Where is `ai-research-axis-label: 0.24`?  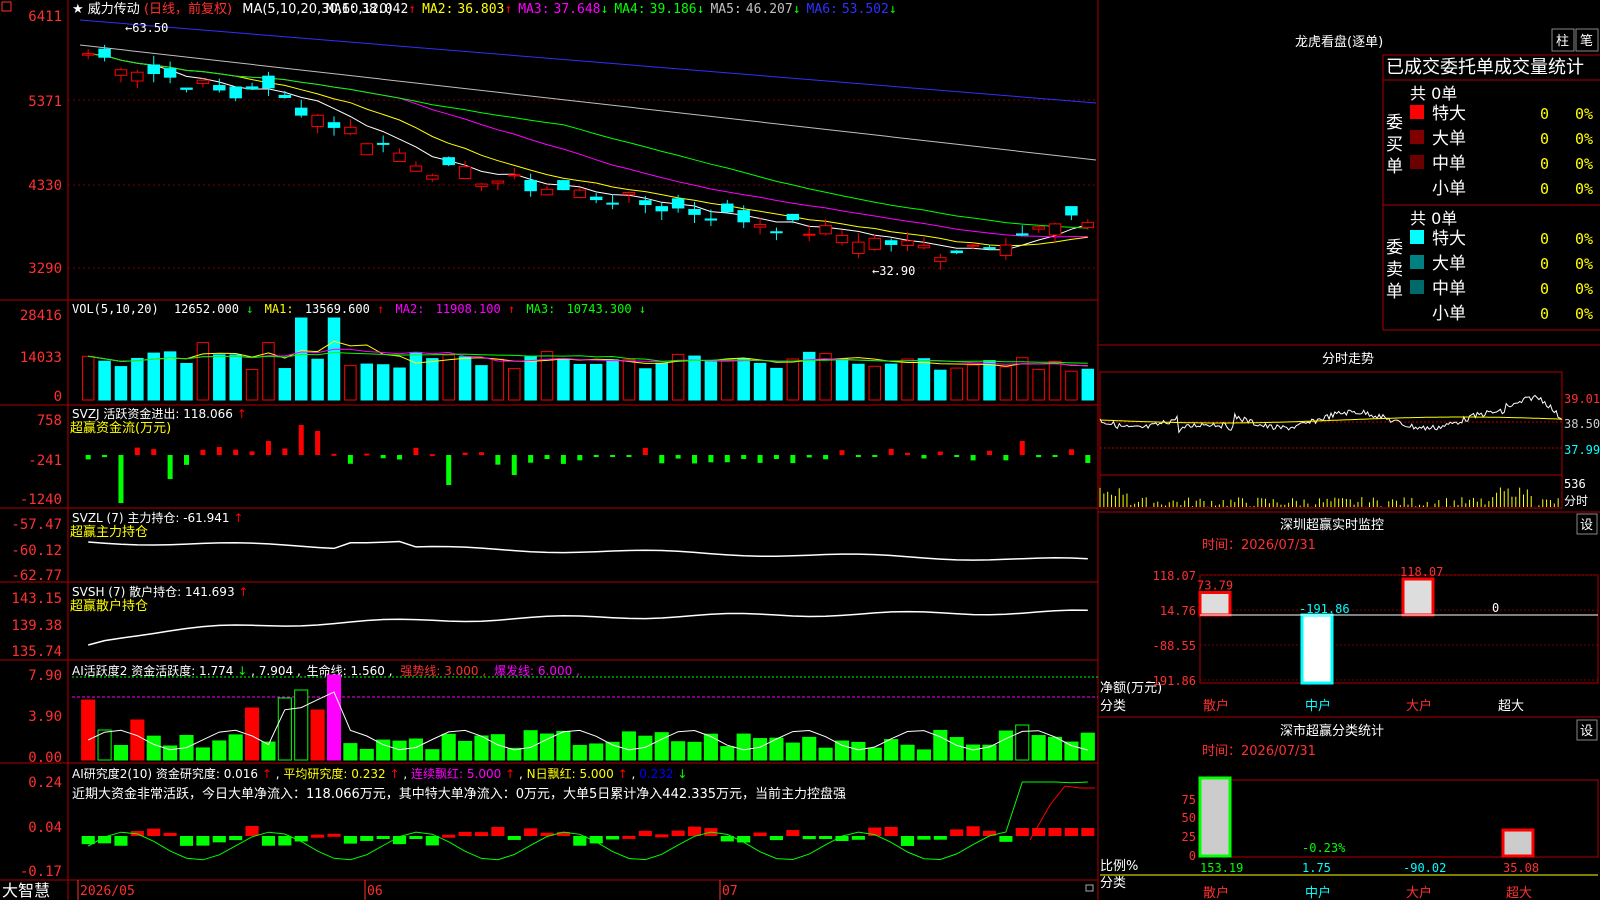
ai-research-axis-label: 0.24 is located at coordinates (45, 783).